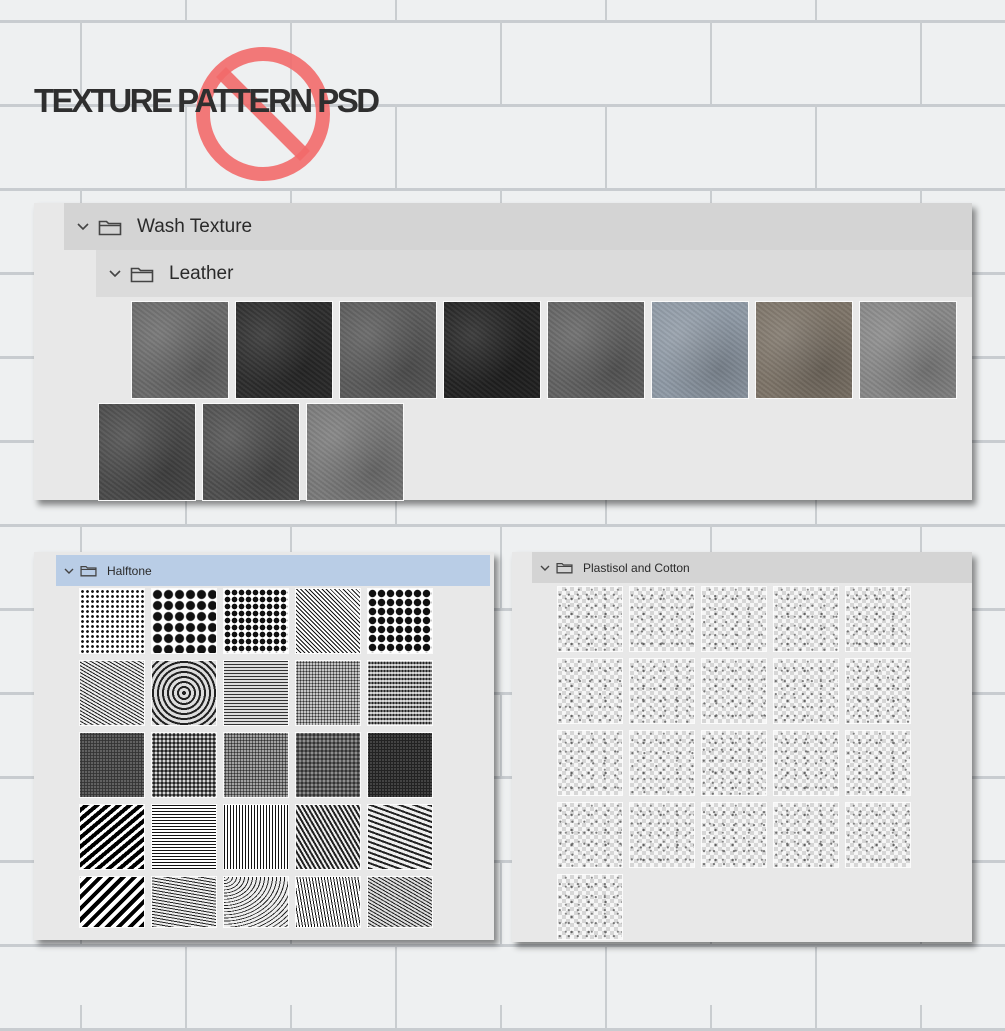 This screenshot has height=1031, width=1005. Describe the element at coordinates (752, 567) in the screenshot. I see `plastisol-group-row: Plastisol and Cotton` at that location.